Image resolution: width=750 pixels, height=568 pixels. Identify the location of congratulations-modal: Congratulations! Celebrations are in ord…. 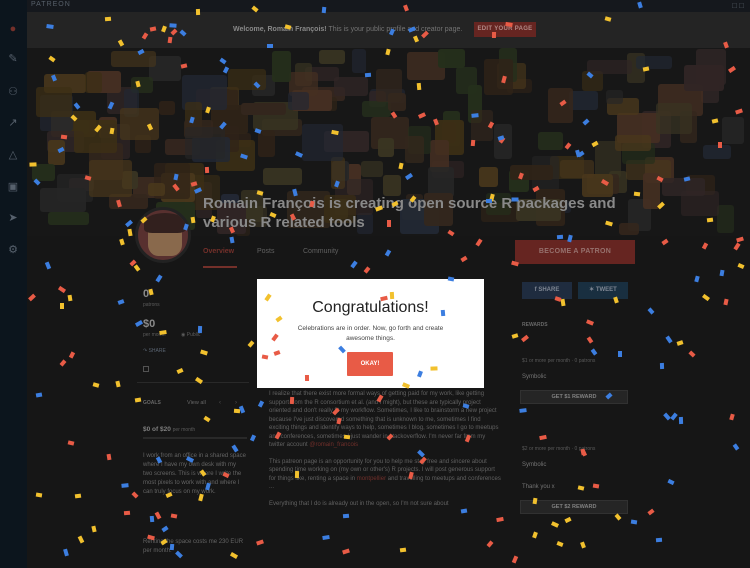
(370, 333).